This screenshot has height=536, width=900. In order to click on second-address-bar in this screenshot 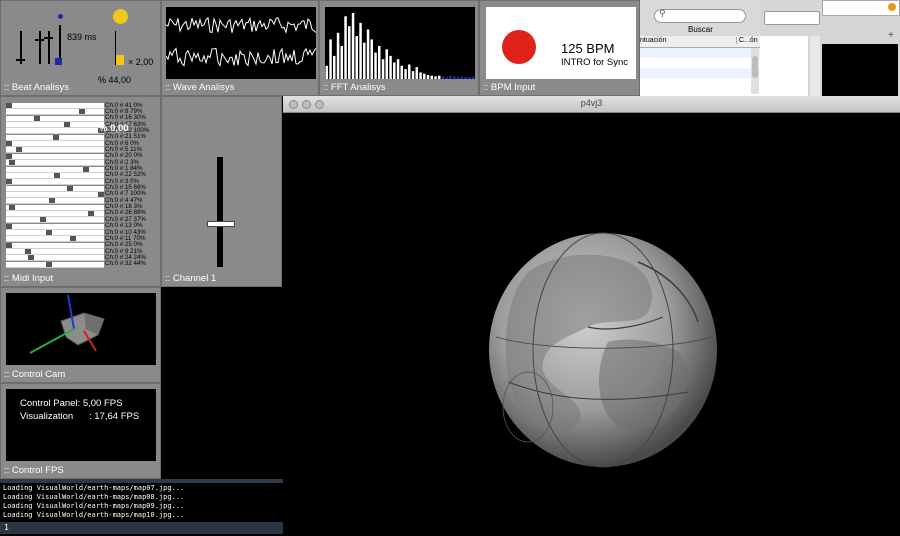, I will do `click(861, 8)`.